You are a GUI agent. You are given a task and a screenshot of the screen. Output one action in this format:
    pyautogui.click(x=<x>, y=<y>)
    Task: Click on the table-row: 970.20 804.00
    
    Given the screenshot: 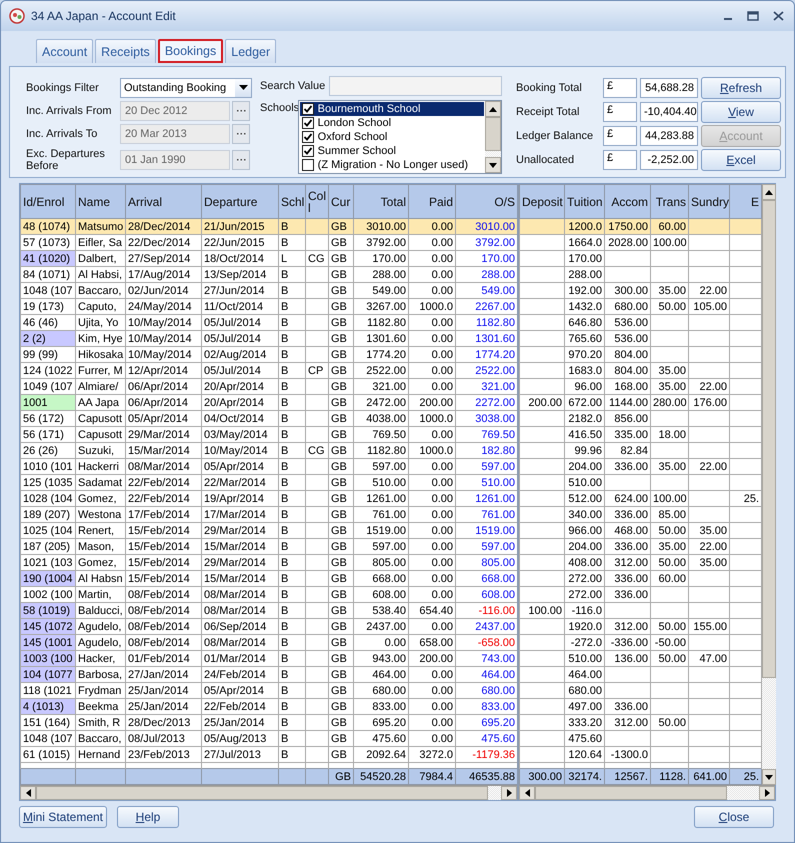 What is the action you would take?
    pyautogui.click(x=641, y=354)
    